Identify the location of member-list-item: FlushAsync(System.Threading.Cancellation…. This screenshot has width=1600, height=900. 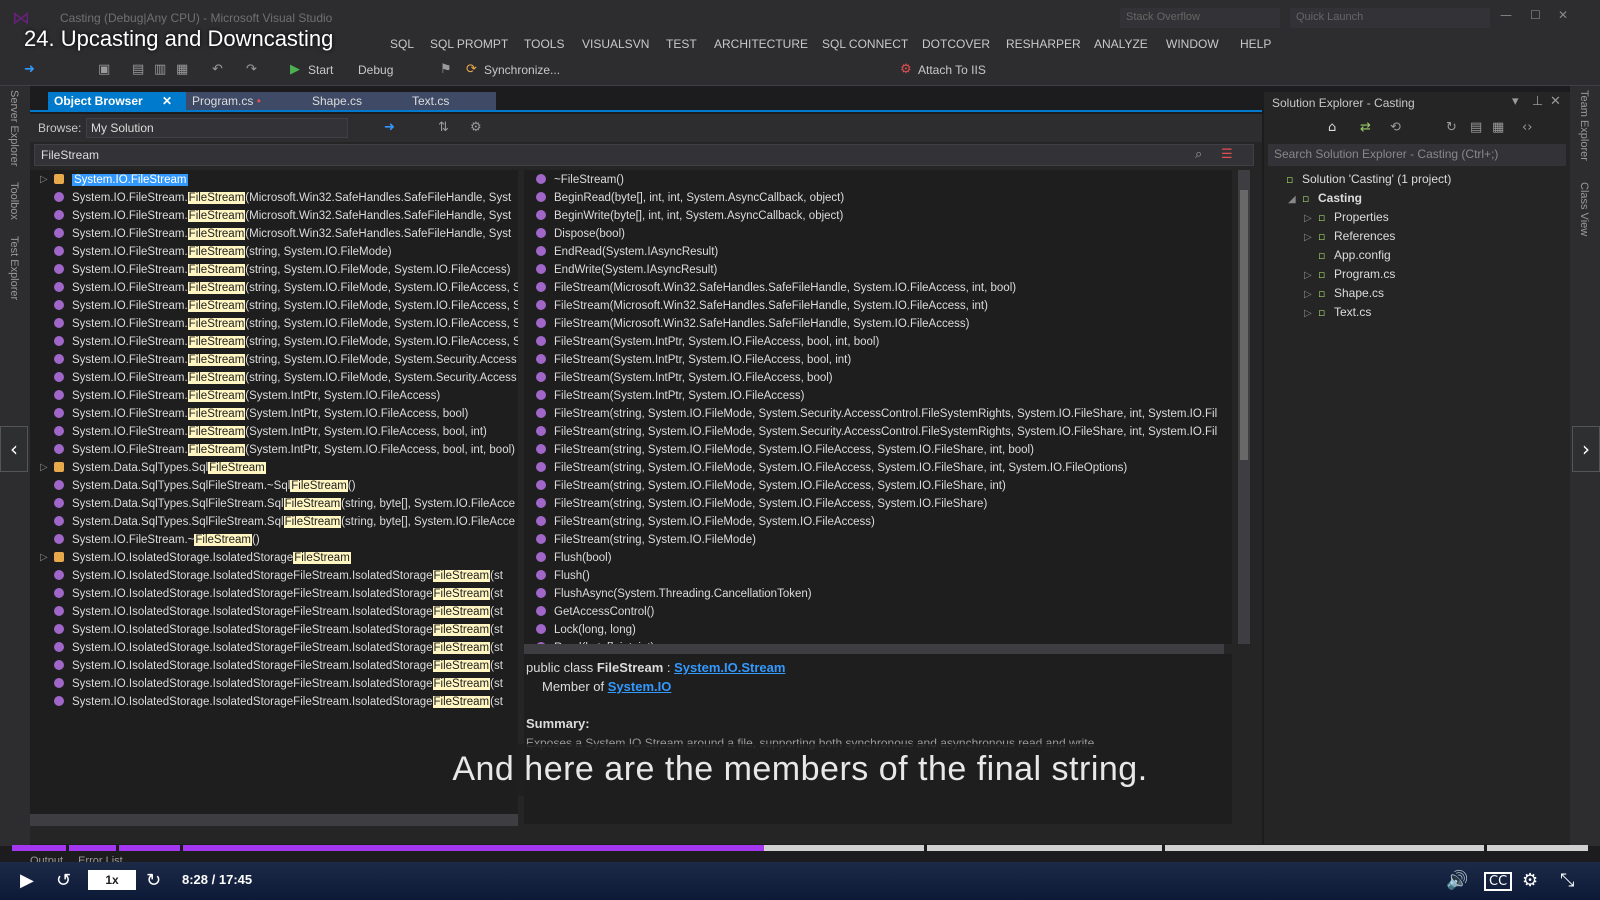
(674, 597).